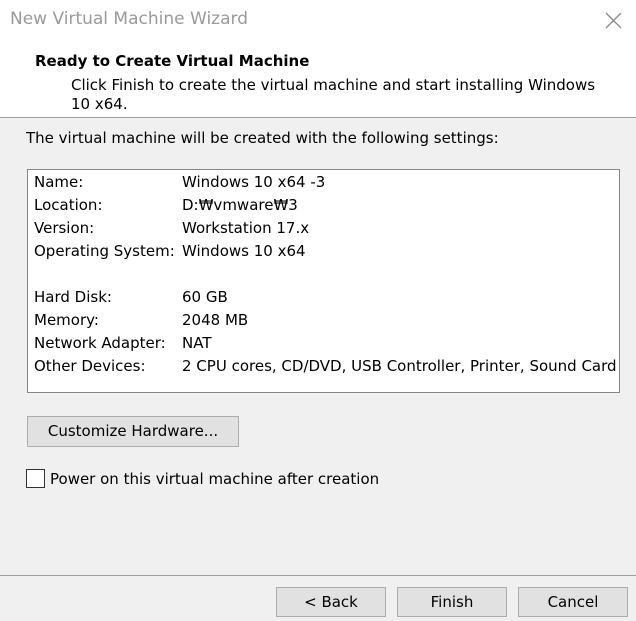 This screenshot has height=621, width=636. I want to click on summary-label: Location:, so click(68, 205).